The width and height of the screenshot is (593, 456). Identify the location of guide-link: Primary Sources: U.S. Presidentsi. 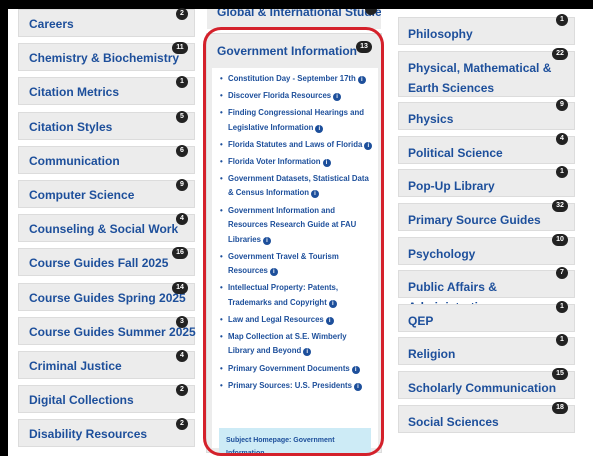
(297, 386).